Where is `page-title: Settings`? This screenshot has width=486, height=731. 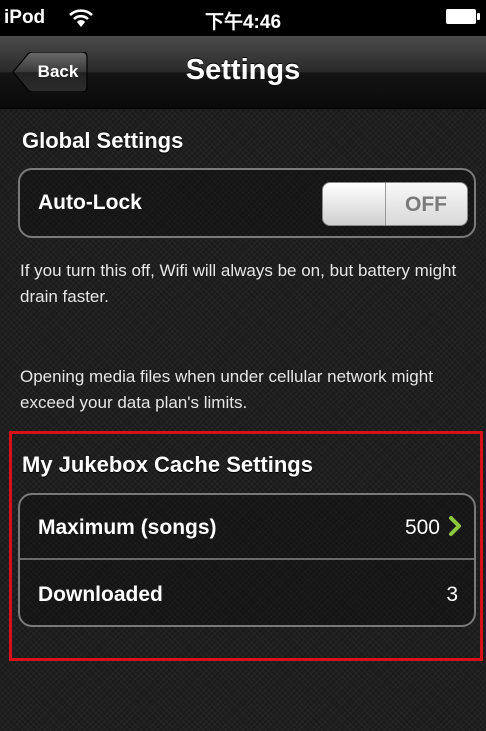 page-title: Settings is located at coordinates (243, 70).